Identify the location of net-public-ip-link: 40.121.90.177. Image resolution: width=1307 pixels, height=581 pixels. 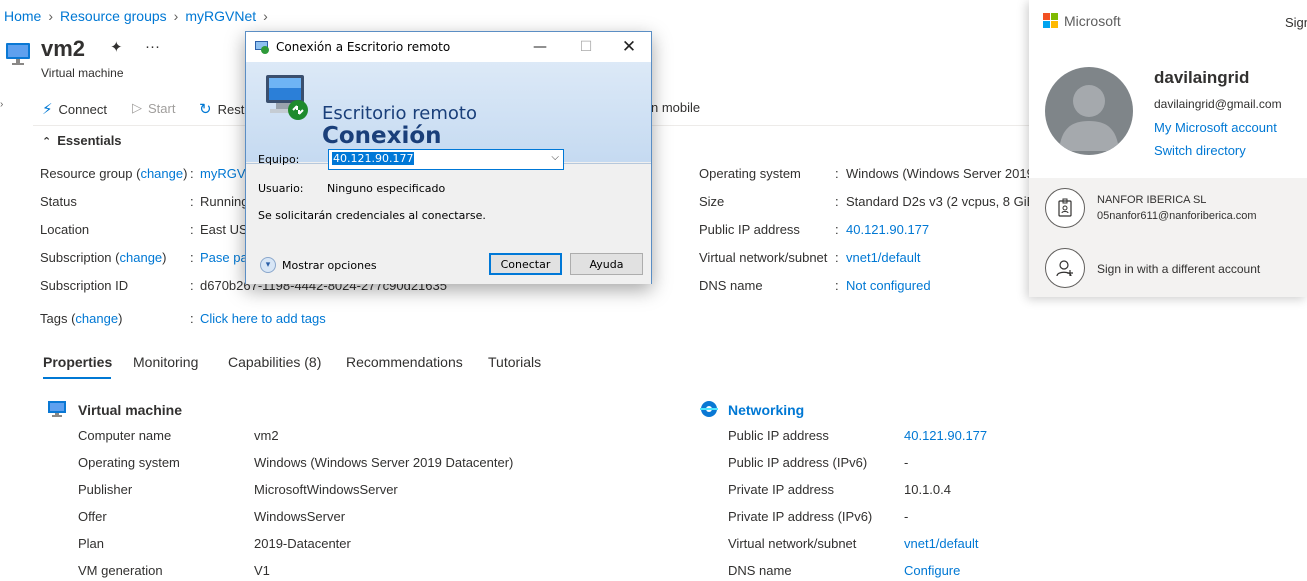
(945, 435).